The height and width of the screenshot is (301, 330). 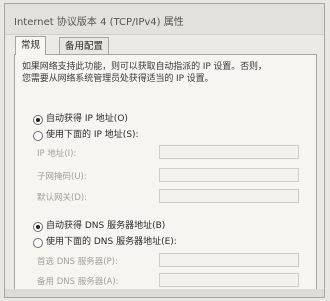 What do you see at coordinates (87, 119) in the screenshot?
I see `radio-auto-ip-label: 自动获得 IP 地址(O)` at bounding box center [87, 119].